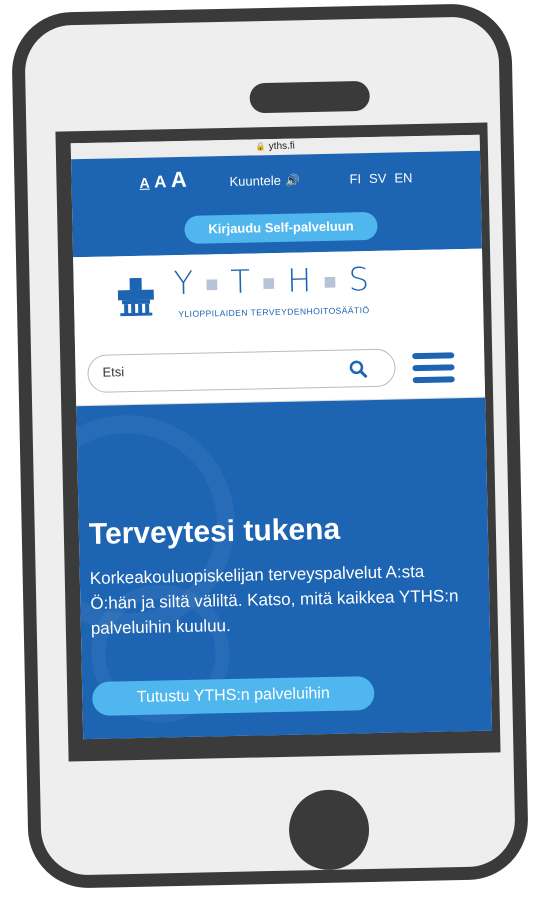 Image resolution: width=539 pixels, height=899 pixels. Describe the element at coordinates (214, 531) in the screenshot. I see `hero-title: Terveytesi tukena` at that location.